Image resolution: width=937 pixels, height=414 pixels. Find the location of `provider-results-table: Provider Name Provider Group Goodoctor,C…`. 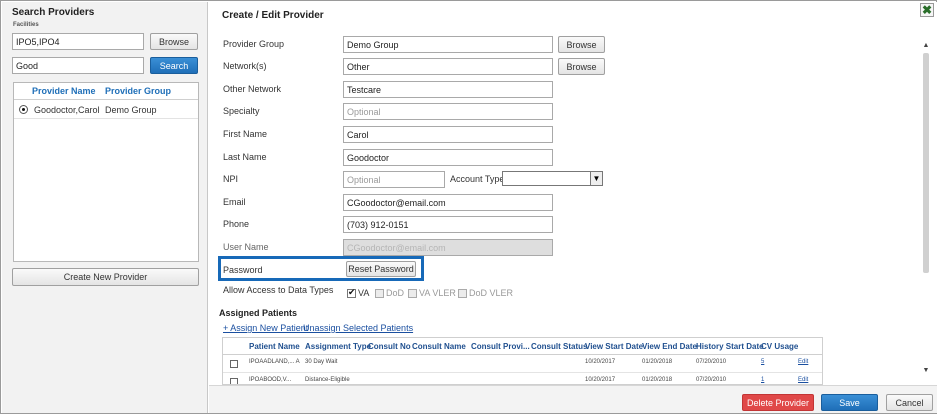

provider-results-table: Provider Name Provider Group Goodoctor,C… is located at coordinates (106, 172).